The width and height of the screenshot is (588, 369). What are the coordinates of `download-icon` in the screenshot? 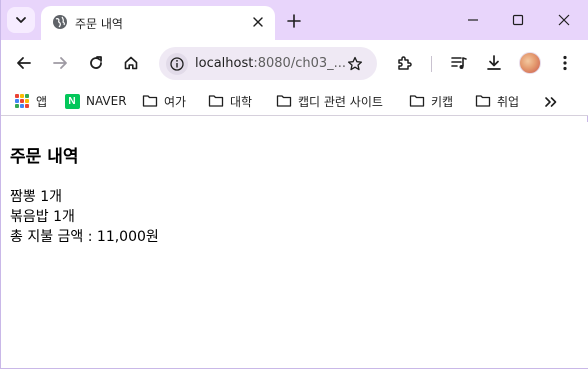 It's located at (494, 62).